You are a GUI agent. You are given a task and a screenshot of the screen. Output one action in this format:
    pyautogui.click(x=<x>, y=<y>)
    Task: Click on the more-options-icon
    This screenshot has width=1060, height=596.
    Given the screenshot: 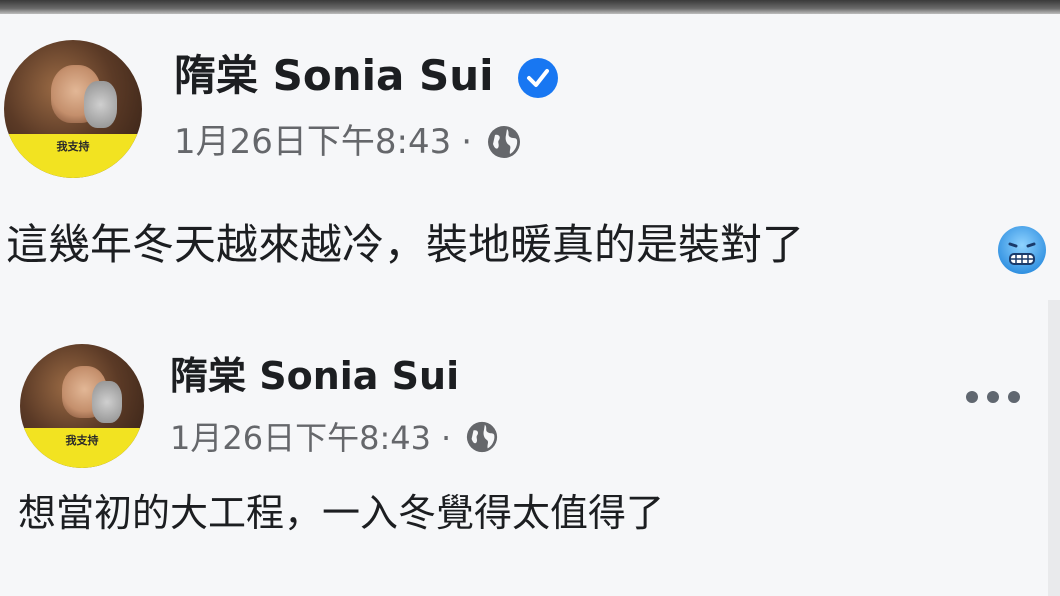 What is the action you would take?
    pyautogui.click(x=993, y=397)
    